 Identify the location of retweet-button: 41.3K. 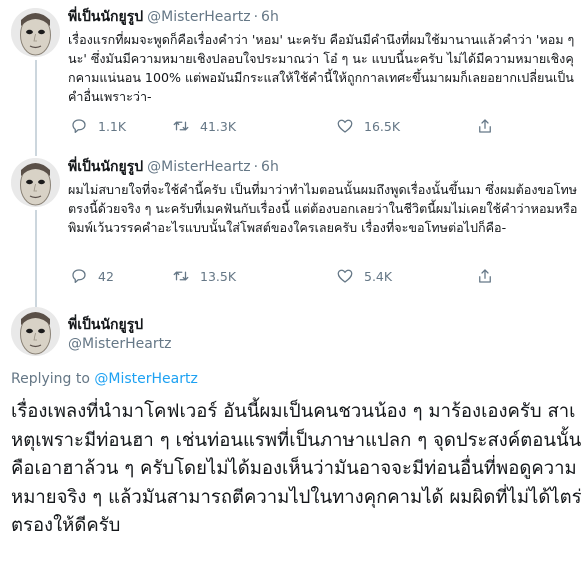
(204, 126).